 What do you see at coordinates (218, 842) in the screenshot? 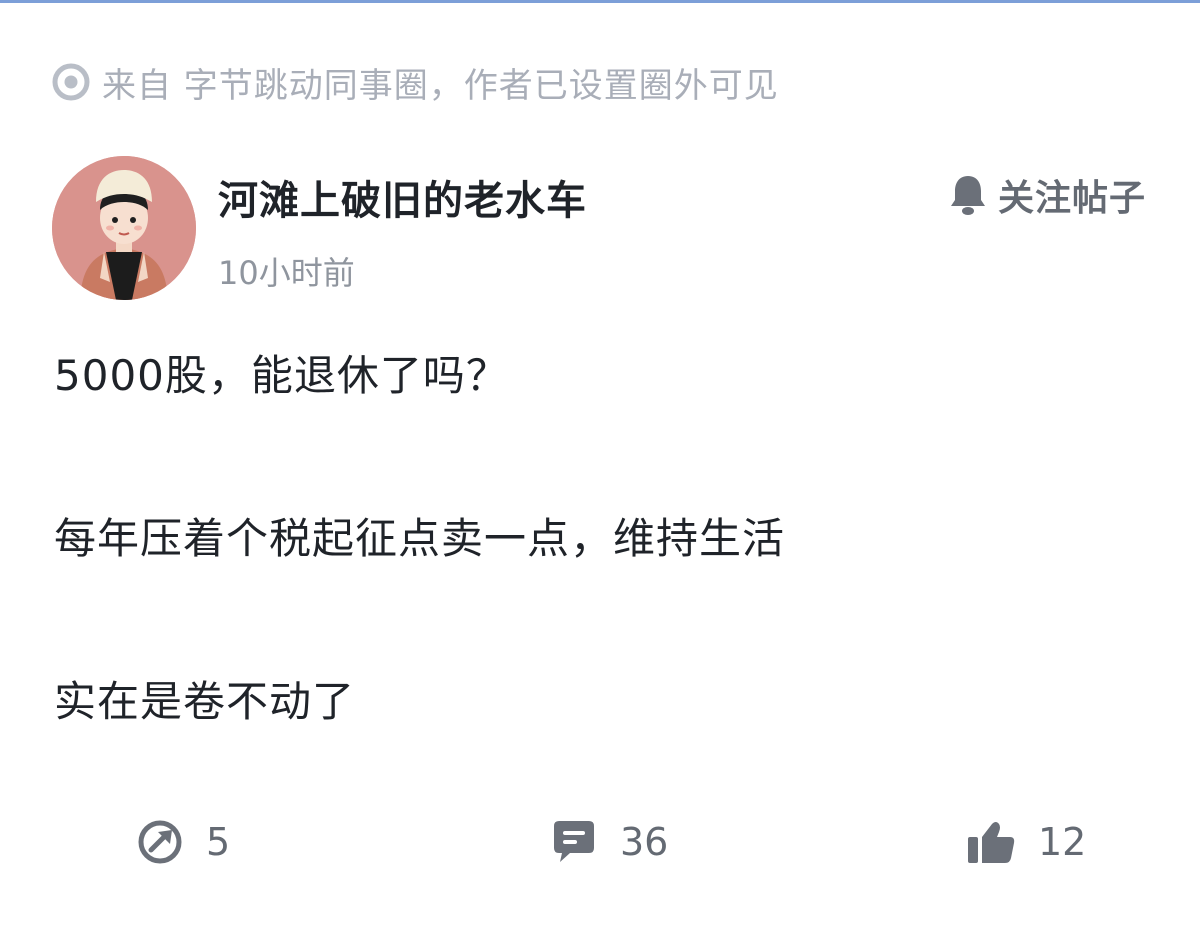
I see `share-count: 5` at bounding box center [218, 842].